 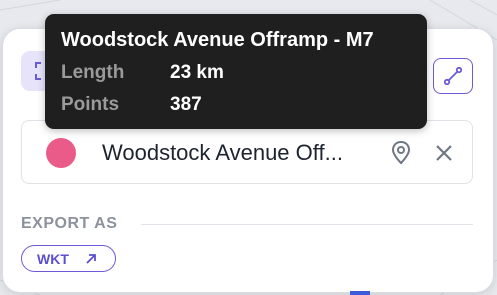 I want to click on length-label: Length, so click(x=93, y=72).